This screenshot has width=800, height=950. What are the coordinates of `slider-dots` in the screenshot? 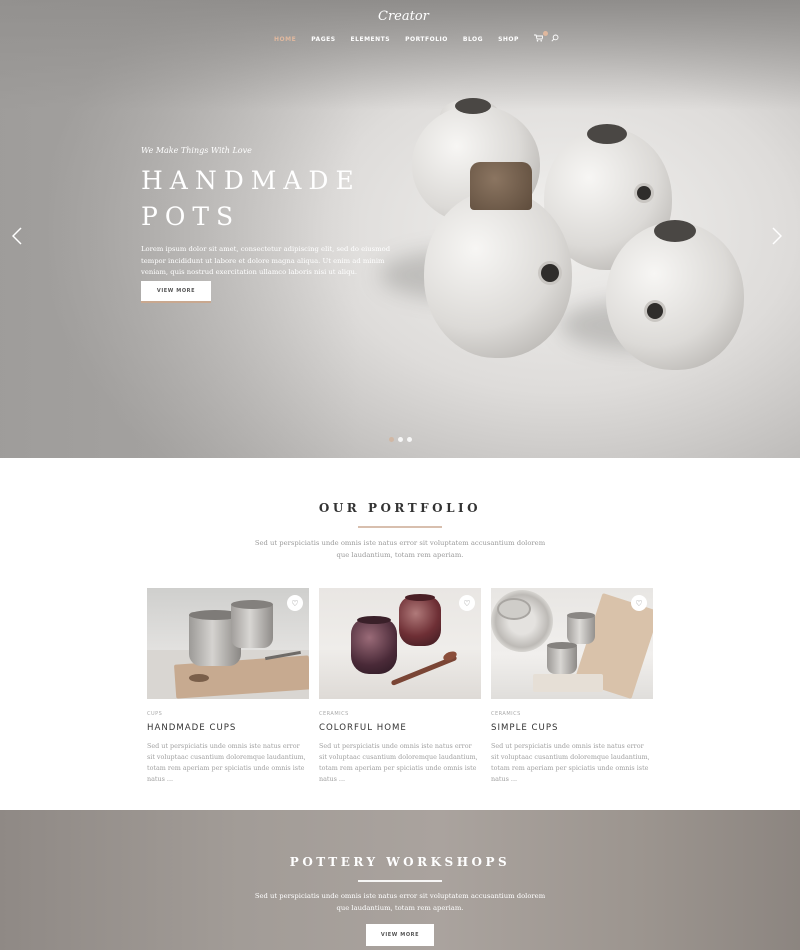 It's located at (400, 439).